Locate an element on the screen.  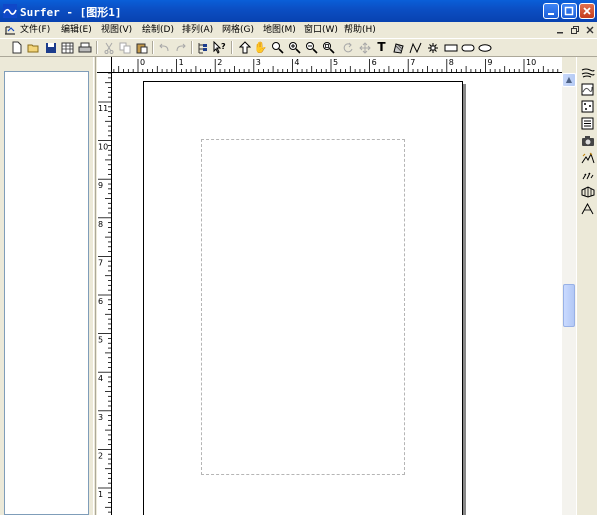
print-icon is located at coordinates (84, 47).